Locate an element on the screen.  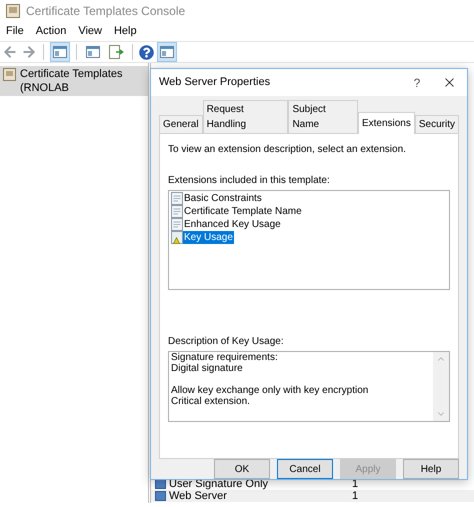
templates-folder-icon is located at coordinates (9, 74).